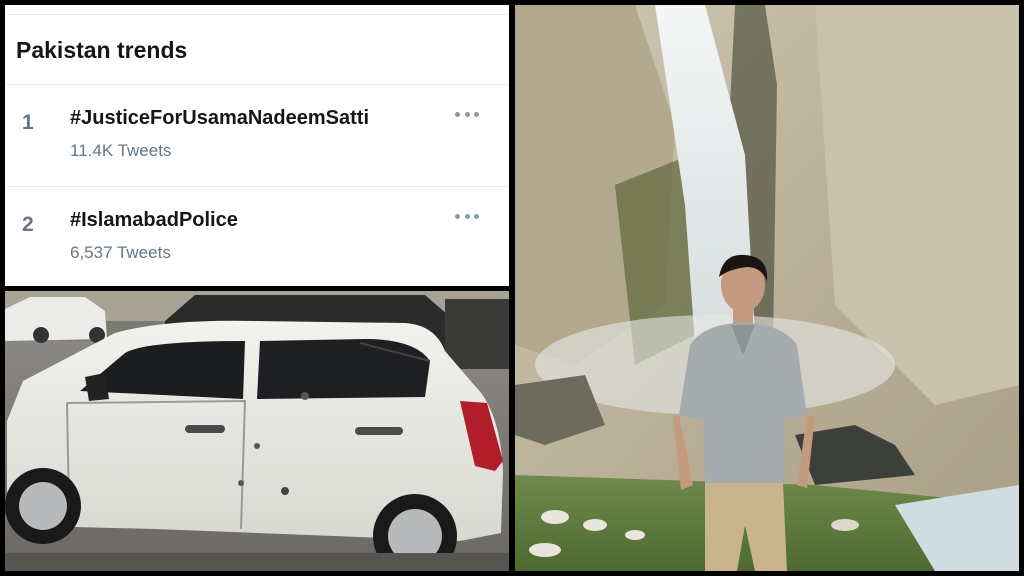 This screenshot has height=576, width=1024. What do you see at coordinates (219, 118) in the screenshot?
I see `trend-name: #JusticeForUsamaNadeemSatti` at bounding box center [219, 118].